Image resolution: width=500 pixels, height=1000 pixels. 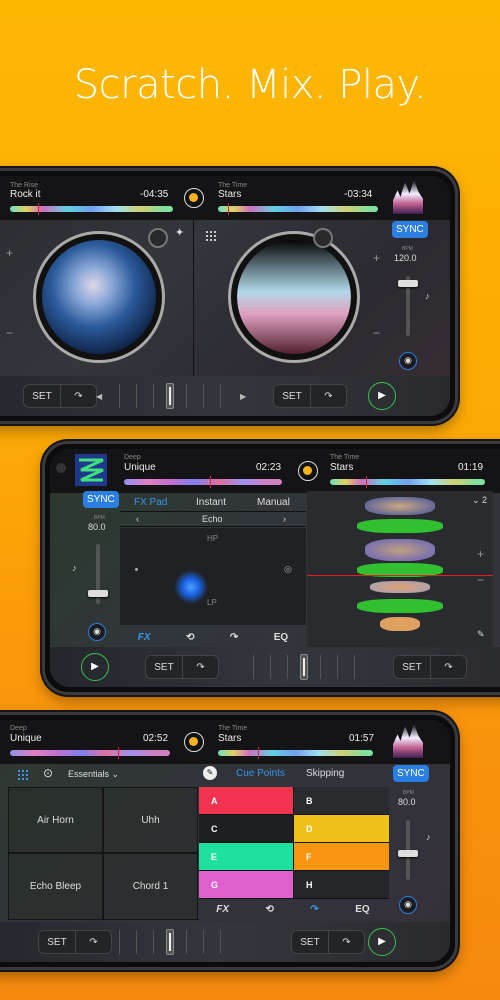 I want to click on sample-pad: Air Horn, so click(x=55, y=820).